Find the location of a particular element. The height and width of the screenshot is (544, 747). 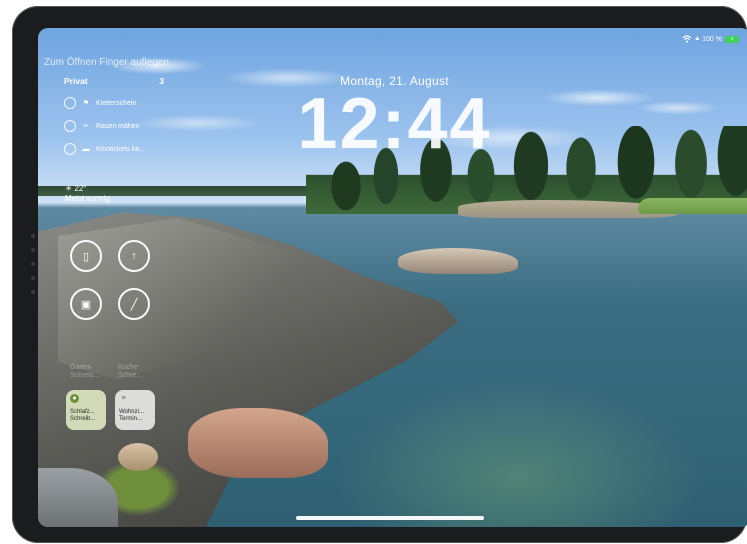

lock-icon: 🔒︎ is located at coordinates (697, 38).